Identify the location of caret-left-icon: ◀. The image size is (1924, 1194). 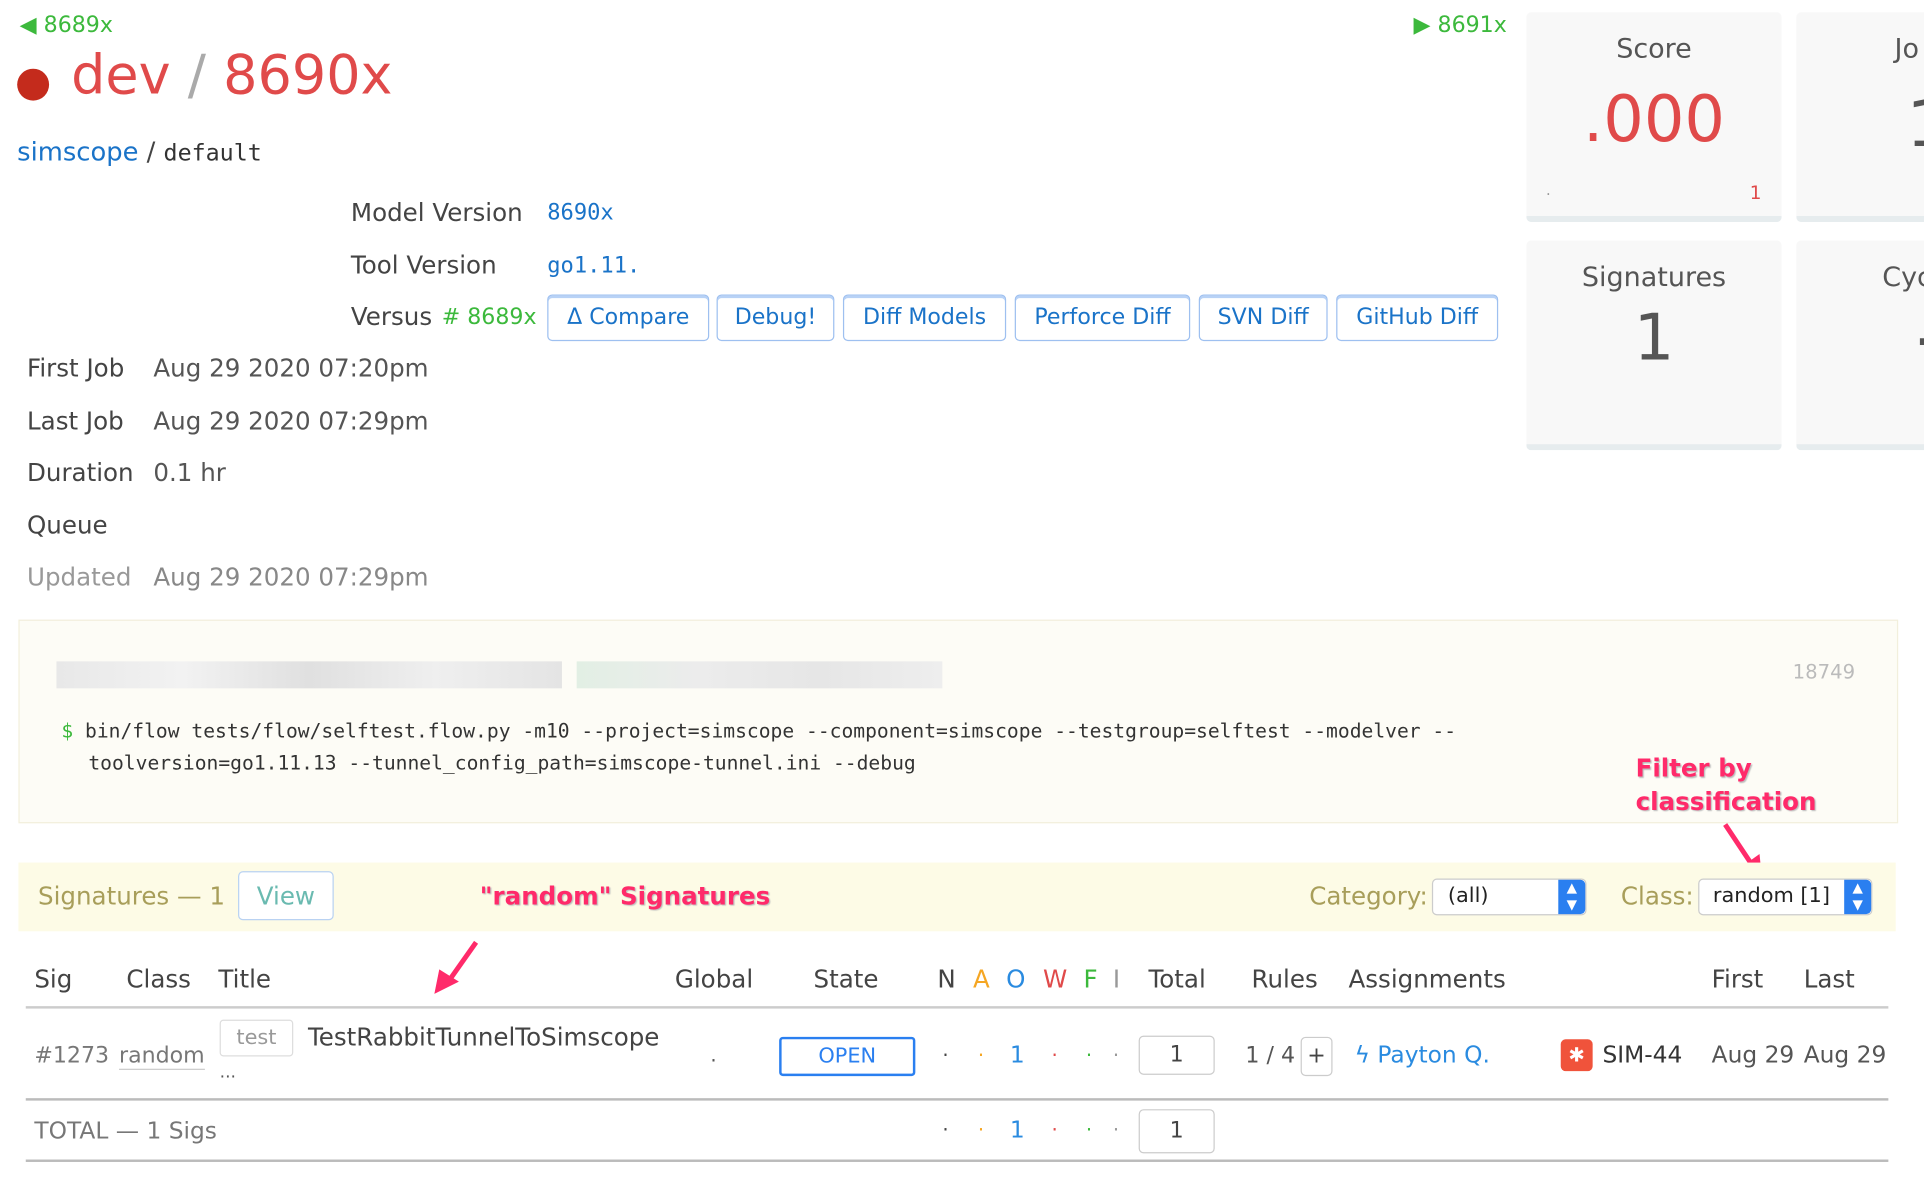
(28, 25).